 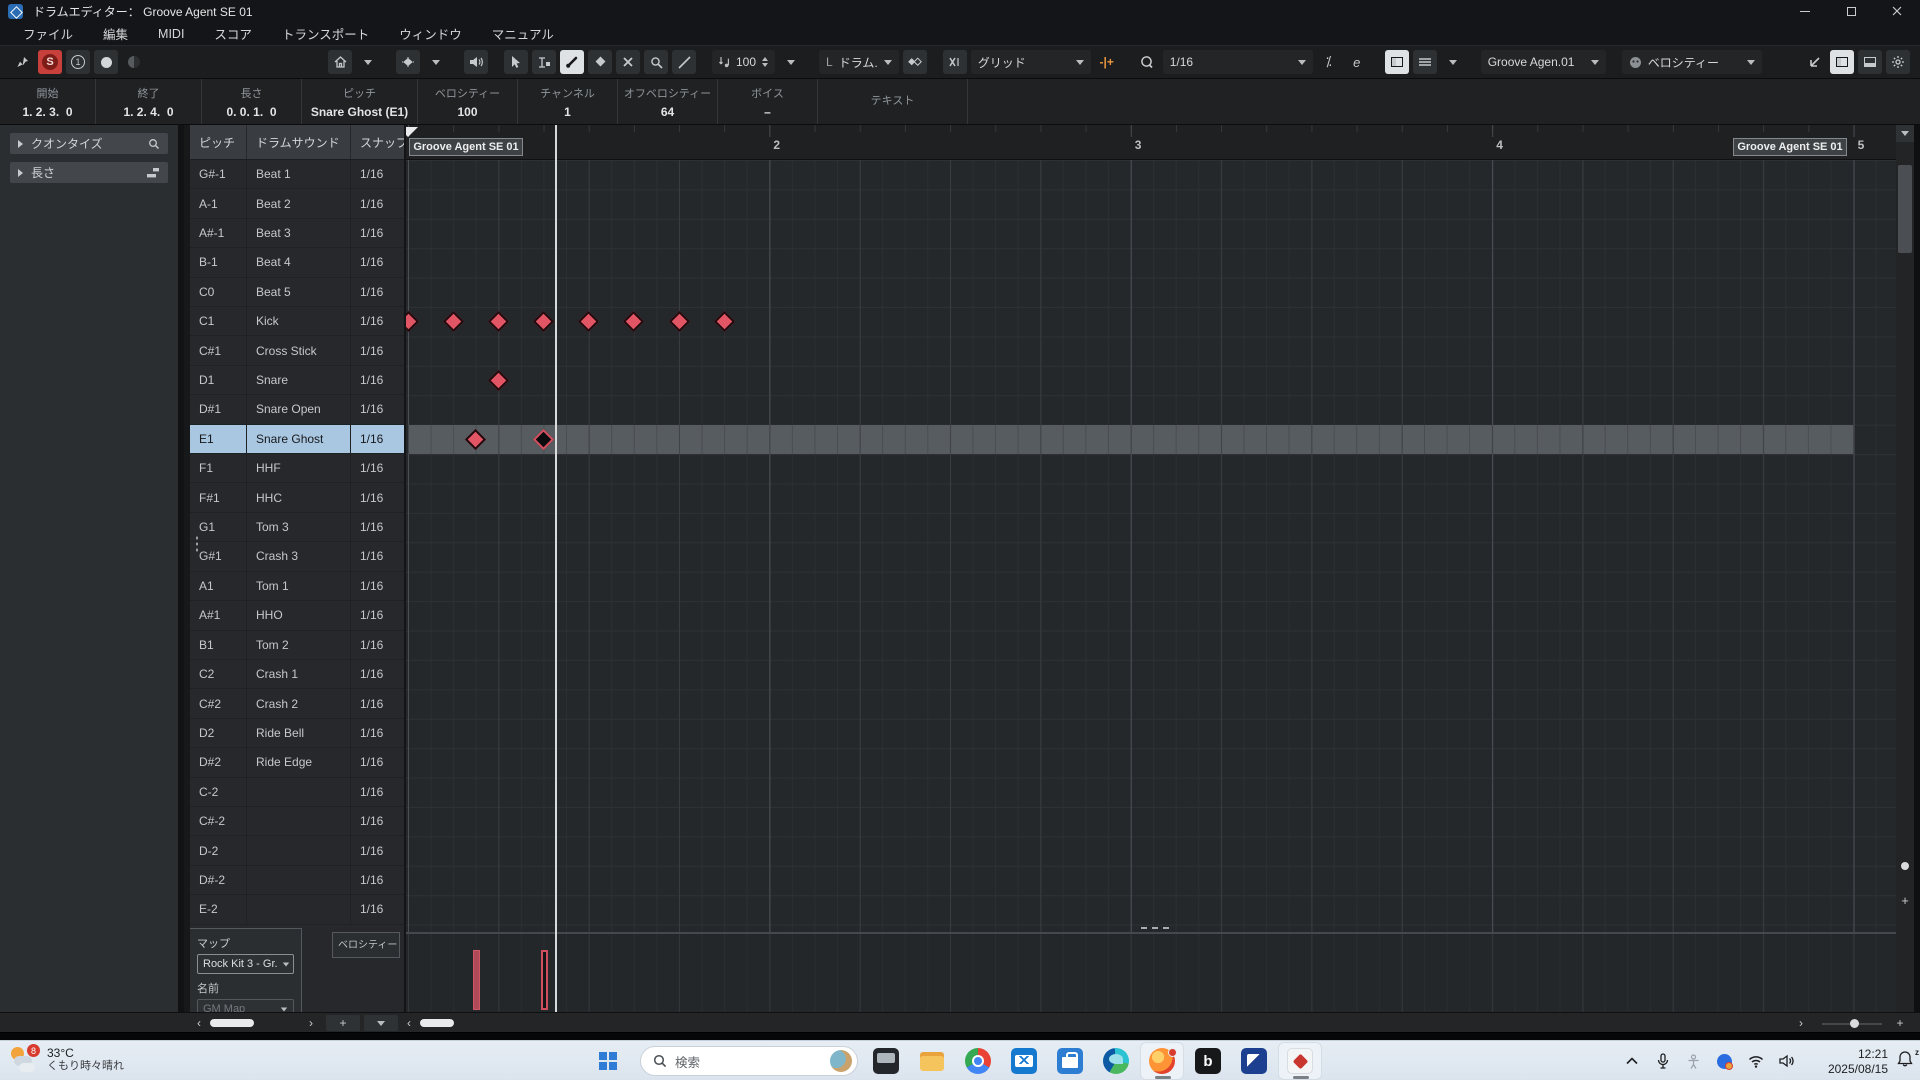 I want to click on drum-row: B-1 Beat 4 1/16, so click(x=297, y=263).